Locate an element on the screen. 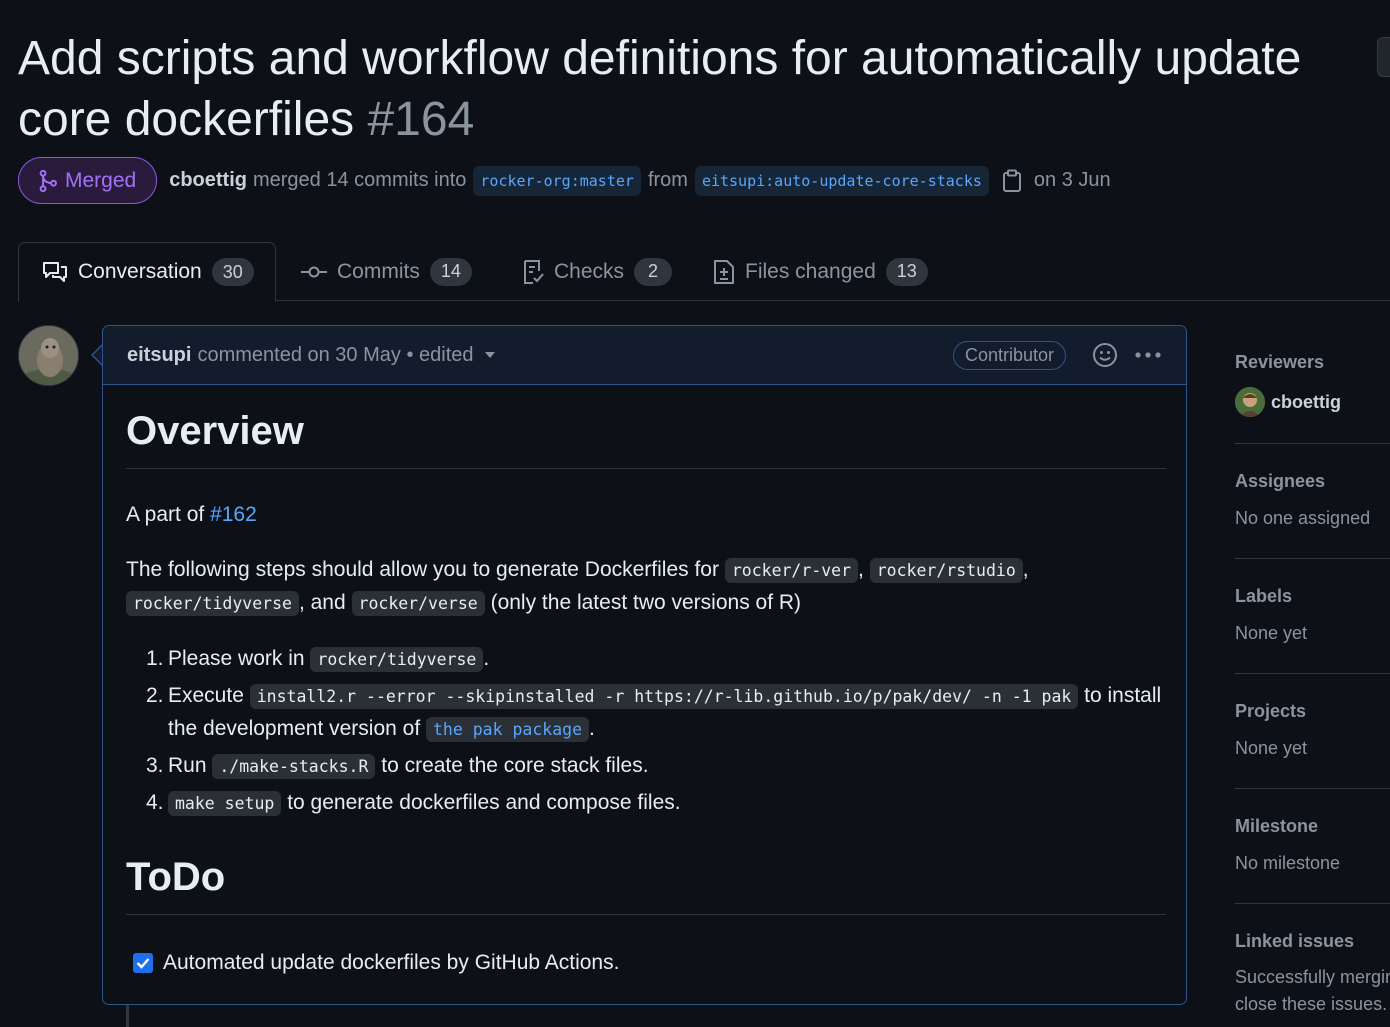  and-text: , and is located at coordinates (322, 602).